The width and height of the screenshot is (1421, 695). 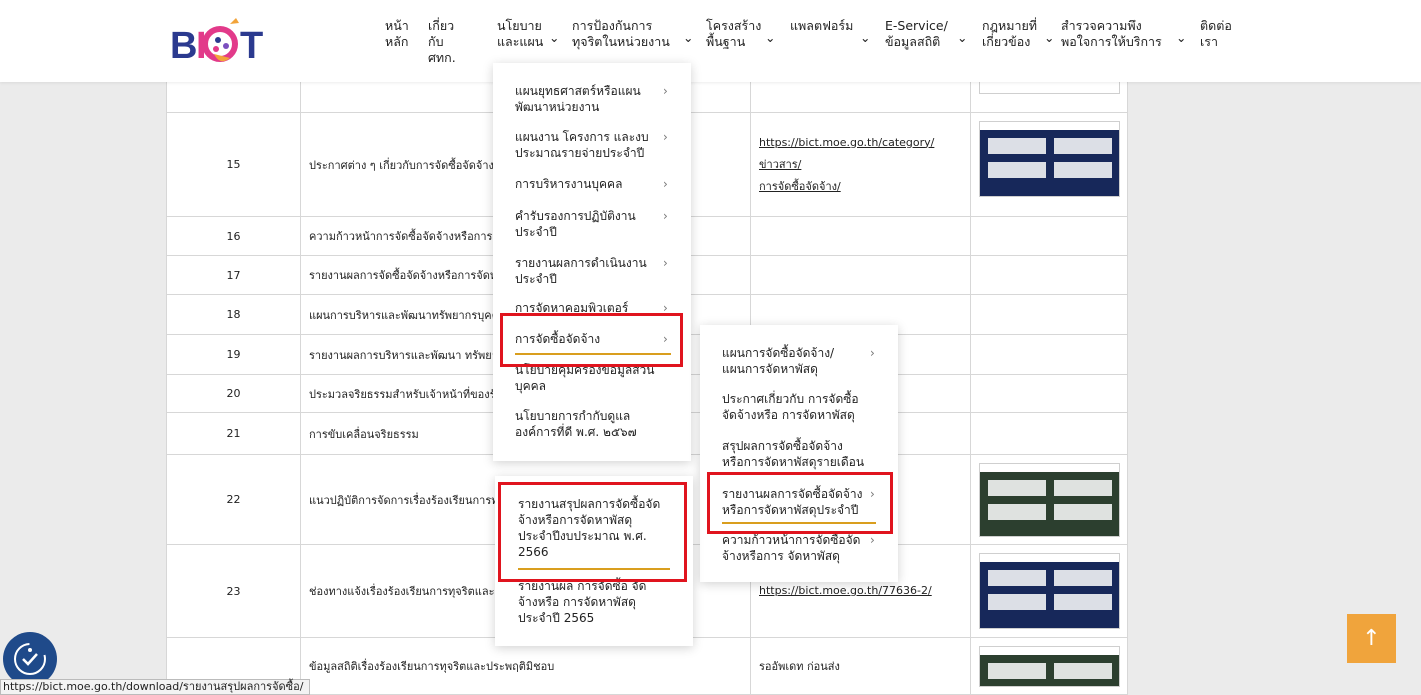 I want to click on row-number: 16, so click(x=234, y=236).